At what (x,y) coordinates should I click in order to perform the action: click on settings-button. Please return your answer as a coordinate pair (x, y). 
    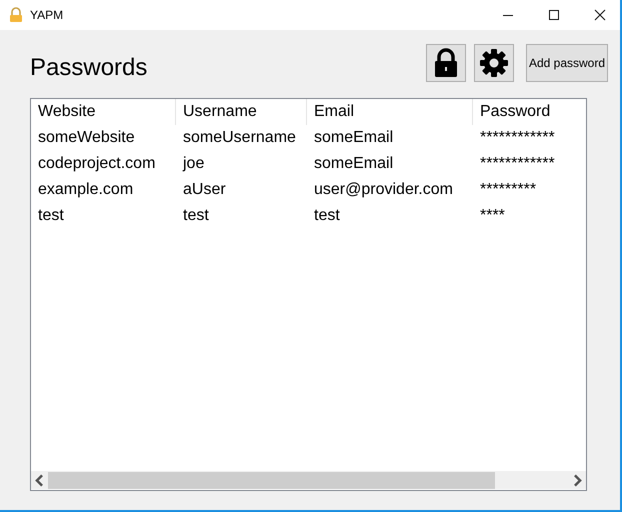
    Looking at the image, I should click on (494, 63).